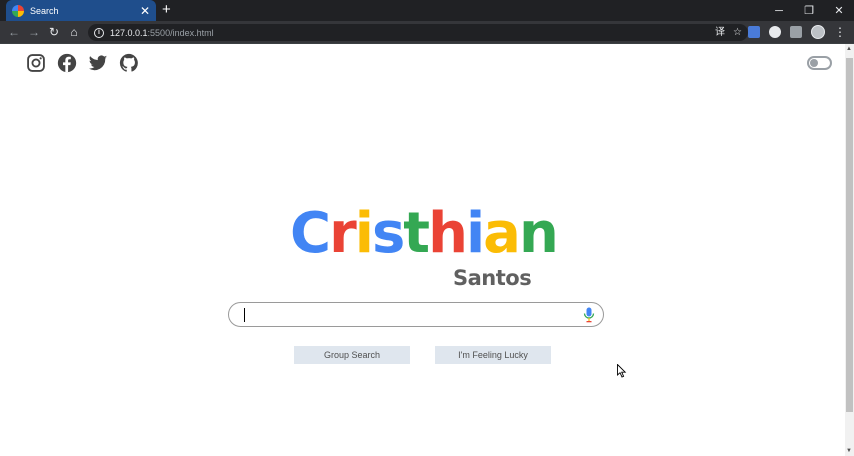 The width and height of the screenshot is (854, 456). I want to click on mouse-cursor-icon, so click(622, 371).